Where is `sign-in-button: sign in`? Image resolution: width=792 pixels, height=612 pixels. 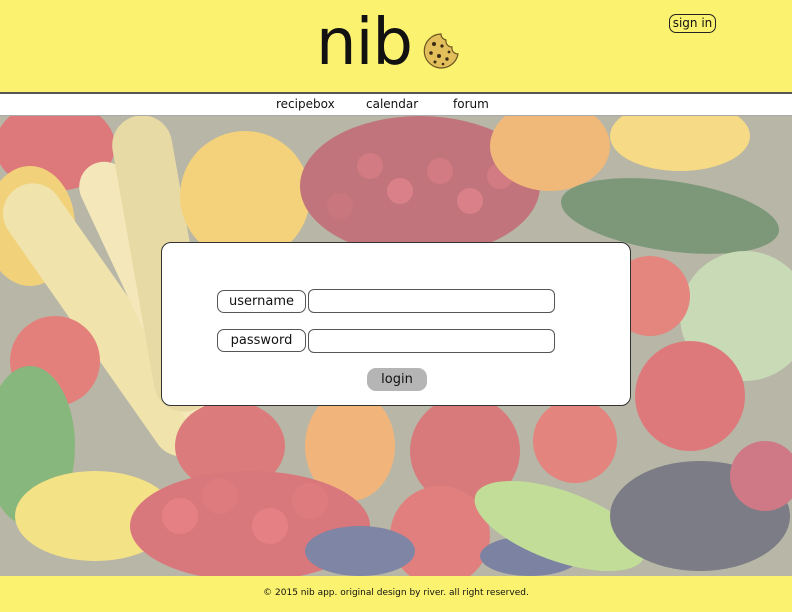
sign-in-button: sign in is located at coordinates (692, 23).